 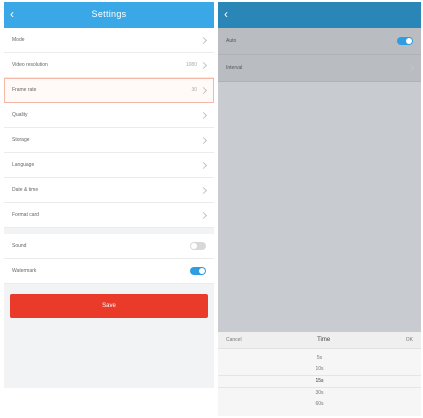 I want to click on picker-header: Cancel Time OK, so click(x=319, y=340).